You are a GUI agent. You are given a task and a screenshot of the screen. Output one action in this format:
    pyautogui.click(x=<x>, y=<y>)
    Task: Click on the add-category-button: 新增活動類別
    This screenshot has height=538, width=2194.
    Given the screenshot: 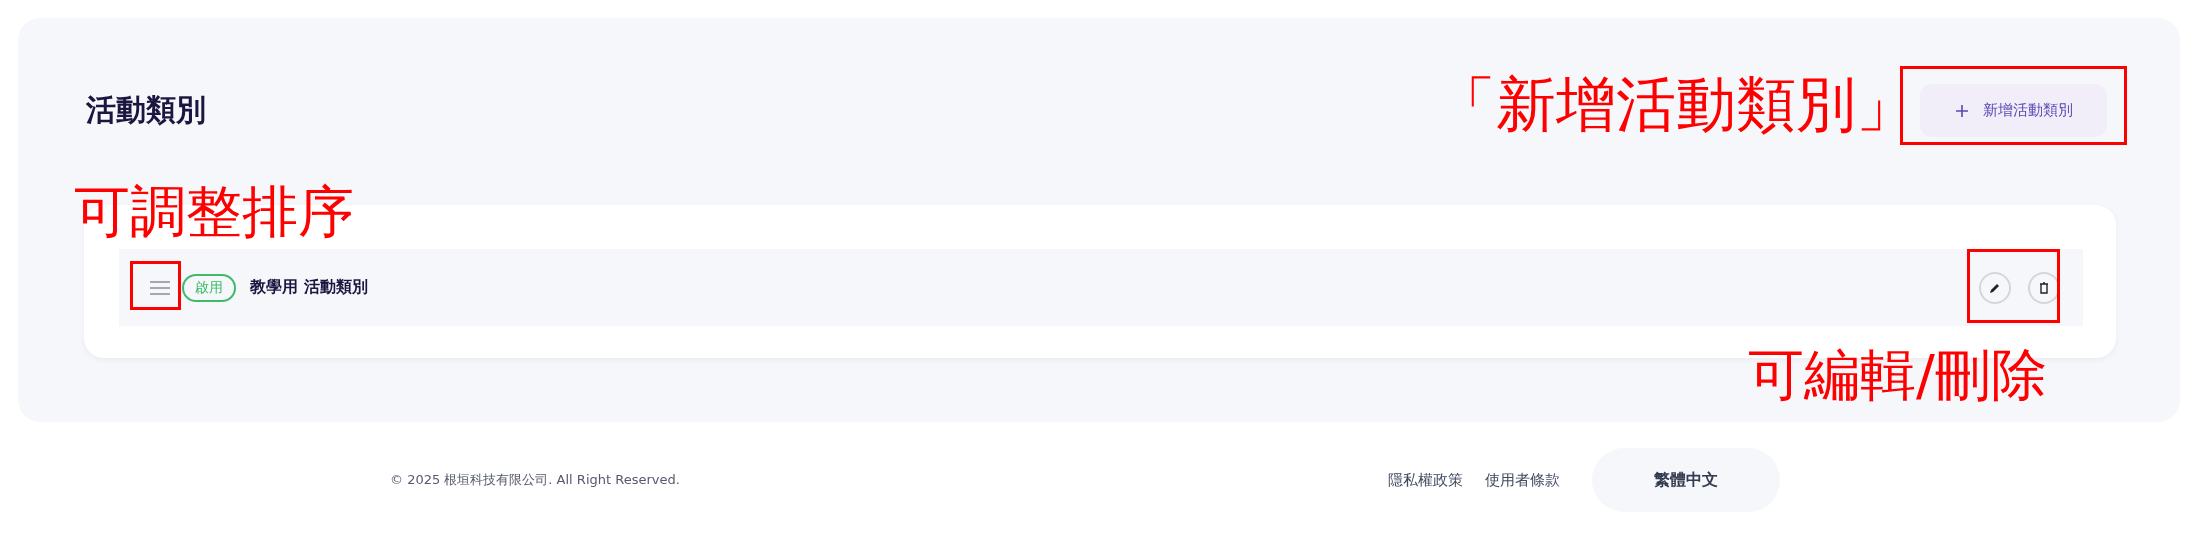 What is the action you would take?
    pyautogui.click(x=2013, y=110)
    